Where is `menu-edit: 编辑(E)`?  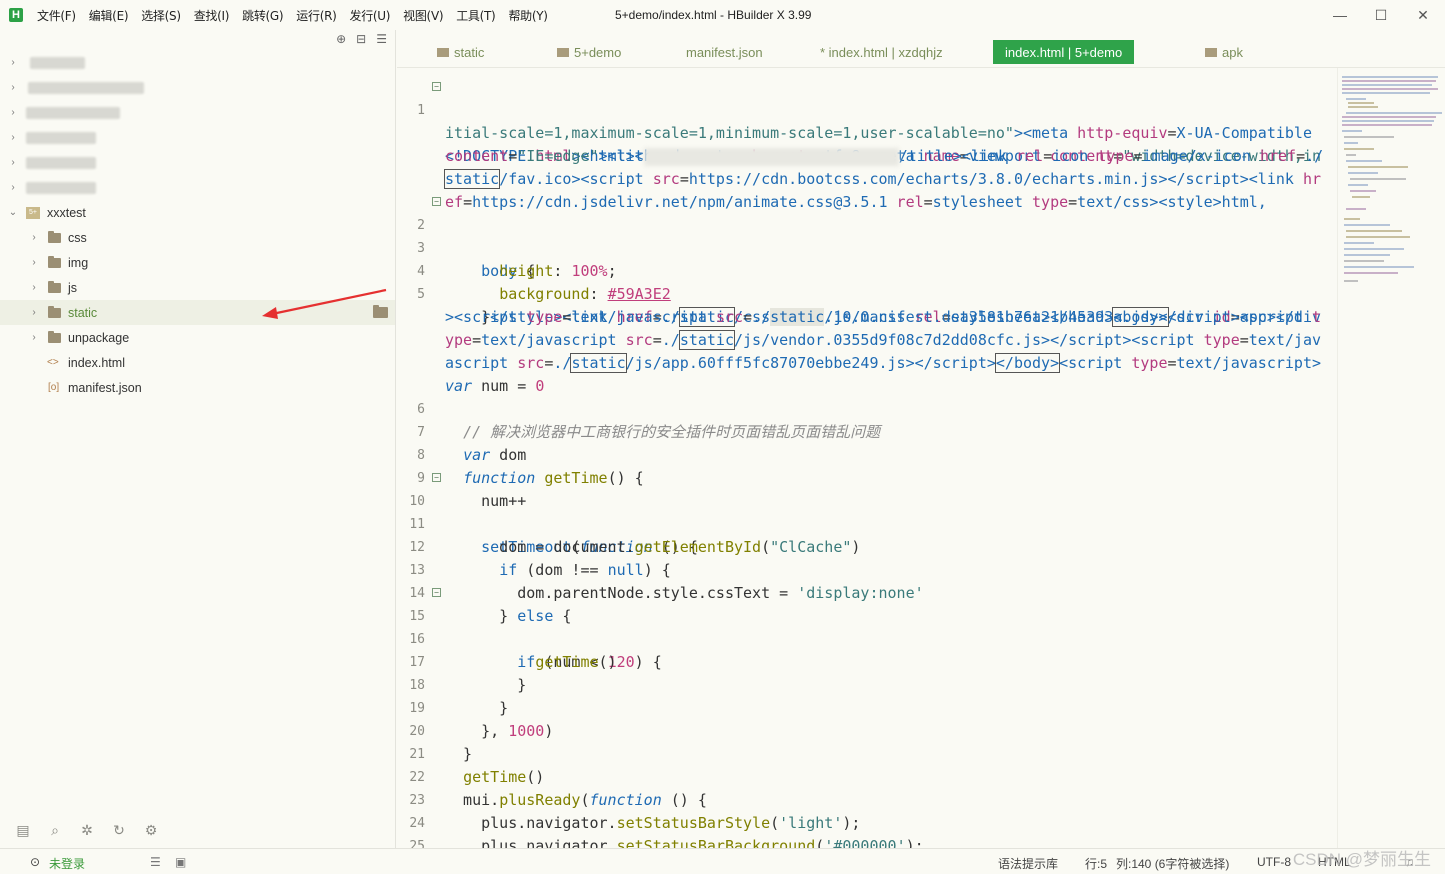 menu-edit: 编辑(E) is located at coordinates (109, 15).